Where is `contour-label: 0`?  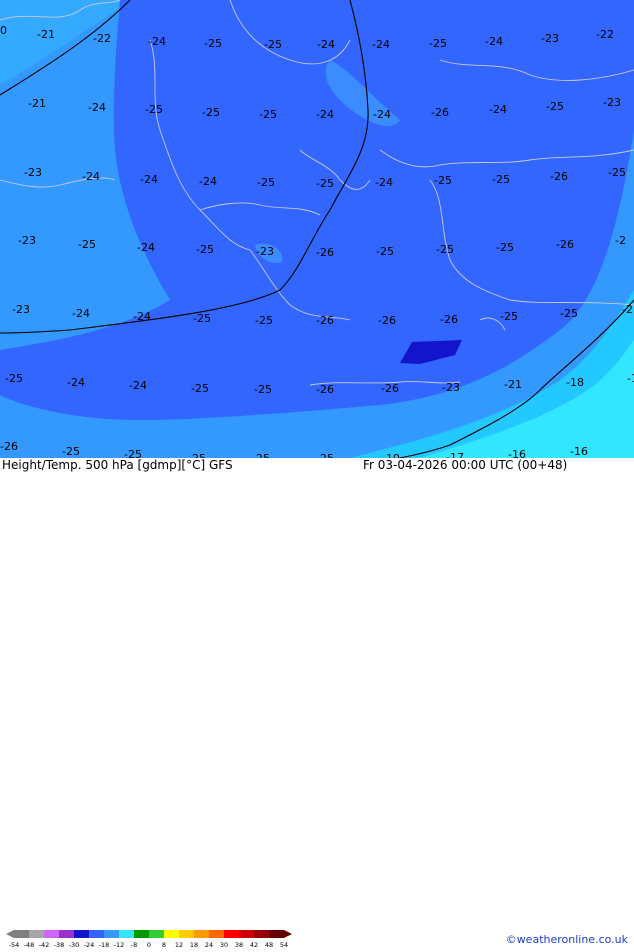
contour-label: 0 is located at coordinates (3, 30).